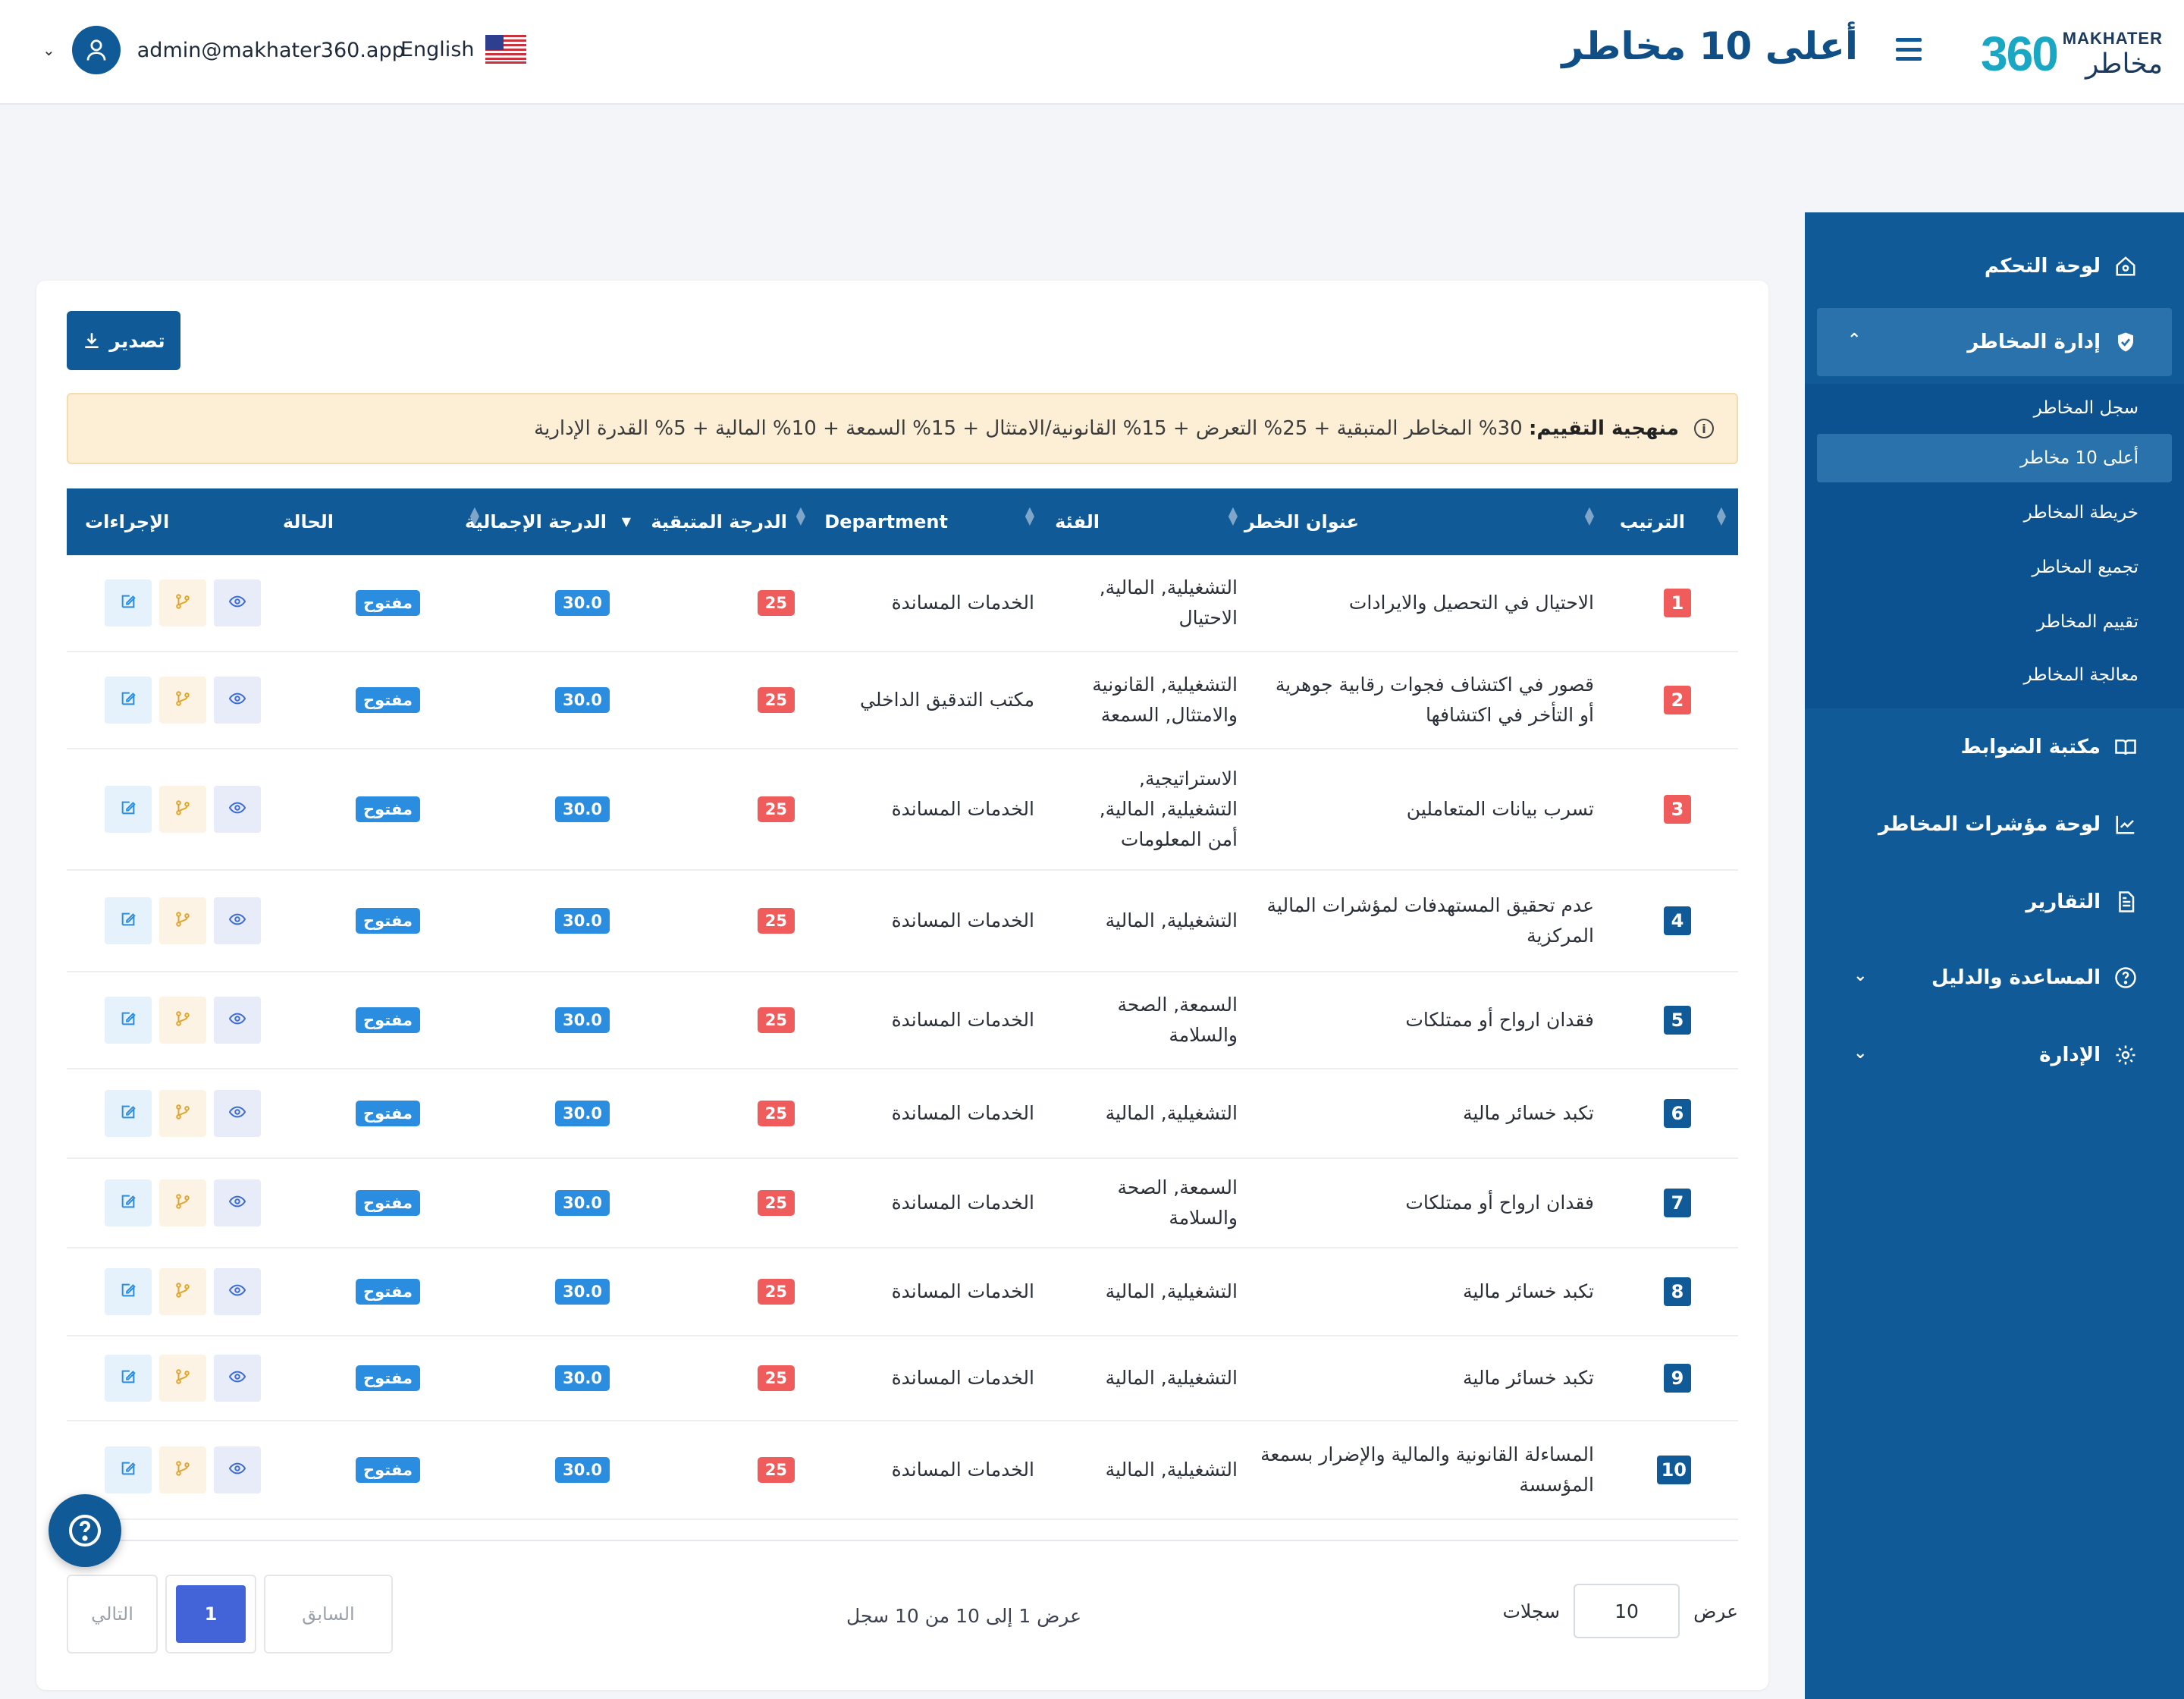 This screenshot has width=2184, height=1699. Describe the element at coordinates (902, 1540) in the screenshot. I see `table-footer-divider` at that location.